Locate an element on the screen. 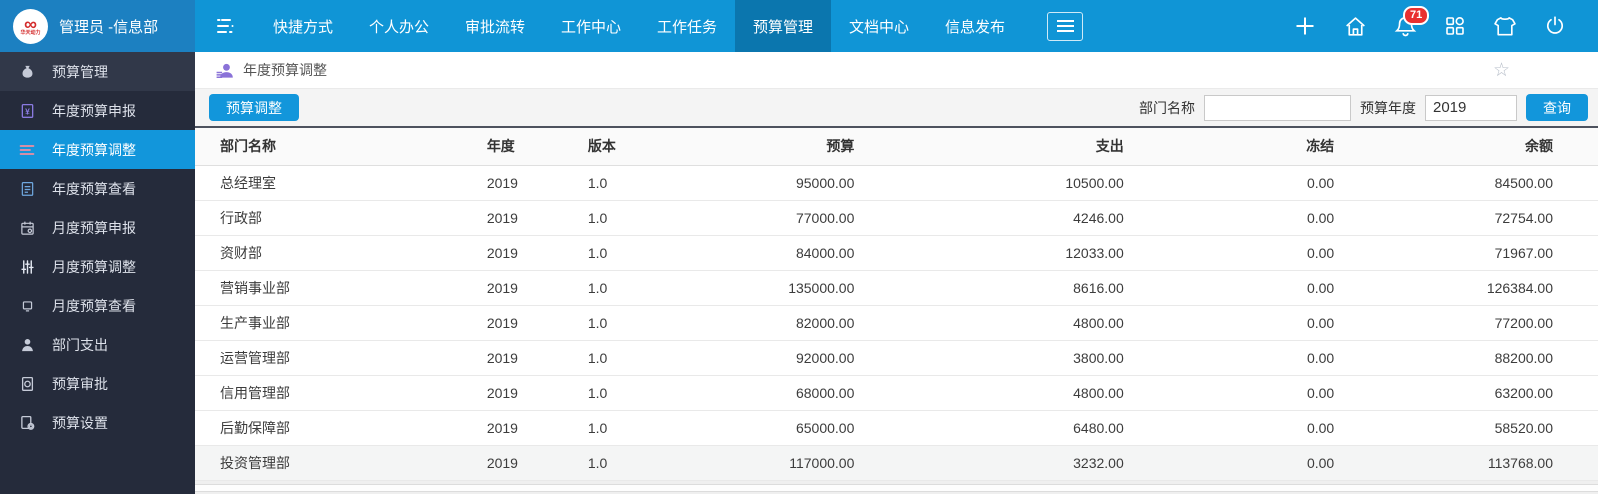 The width and height of the screenshot is (1598, 494). table-row: 总经理室 2019 1.0 95000.00 10500.00 0.00 84500.00 is located at coordinates (896, 183).